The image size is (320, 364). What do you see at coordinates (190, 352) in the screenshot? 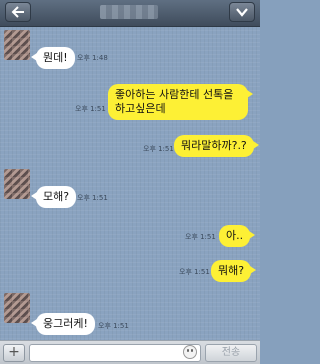
I see `emoji-icon` at bounding box center [190, 352].